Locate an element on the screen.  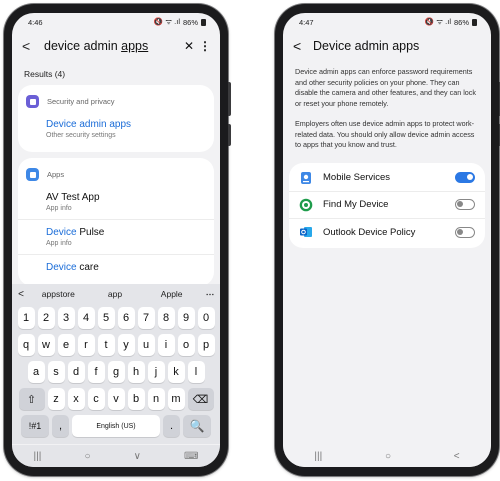
key: 3 is located at coordinates (66, 318).